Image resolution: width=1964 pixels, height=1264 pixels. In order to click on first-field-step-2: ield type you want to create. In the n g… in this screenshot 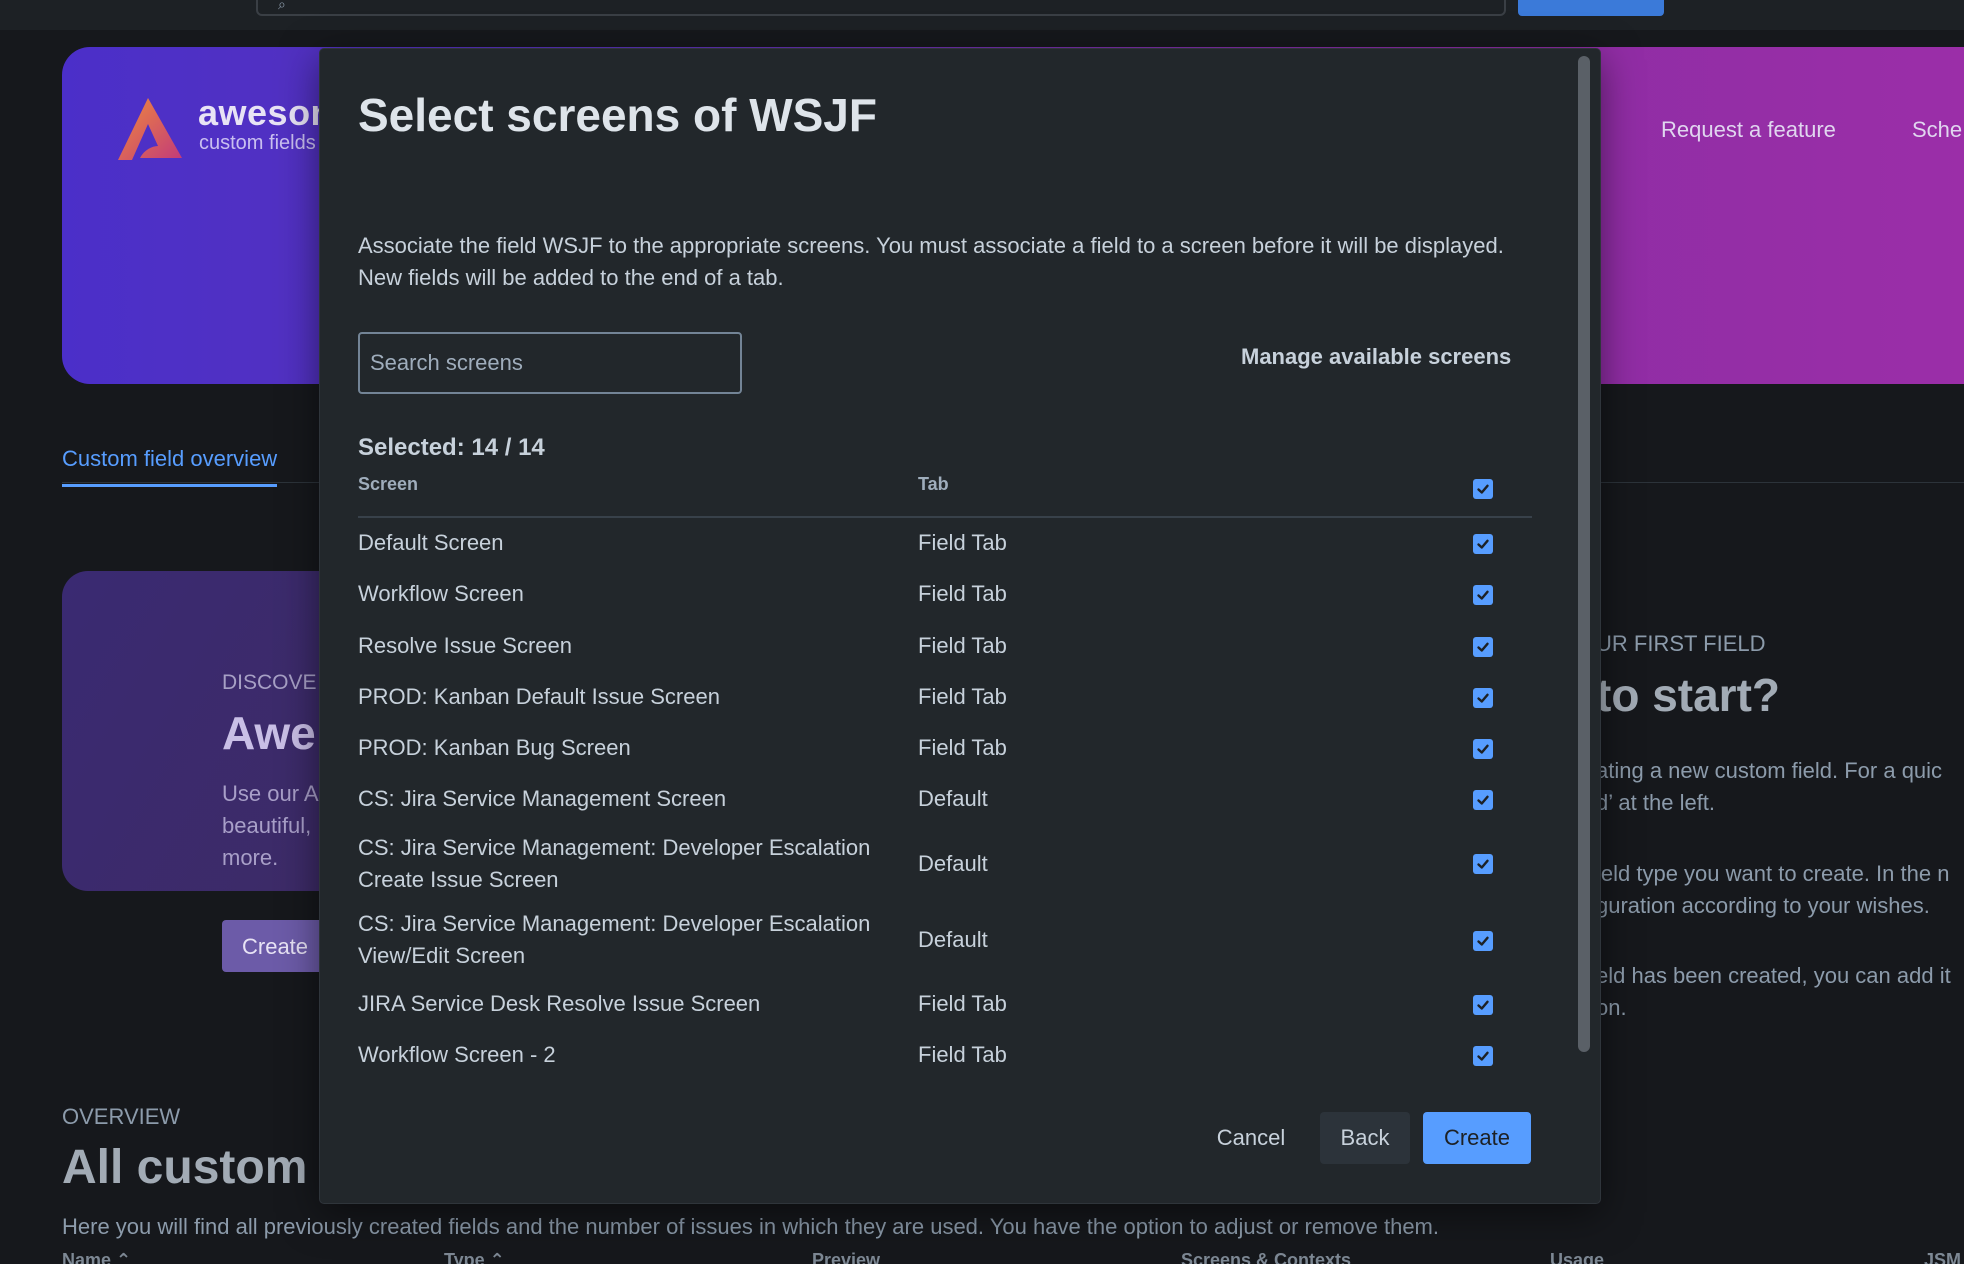, I will do `click(1772, 890)`.